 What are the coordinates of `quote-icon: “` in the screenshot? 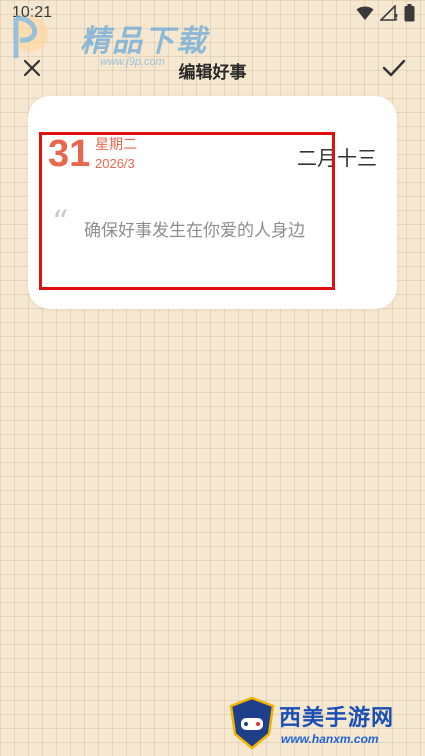 It's located at (60, 222).